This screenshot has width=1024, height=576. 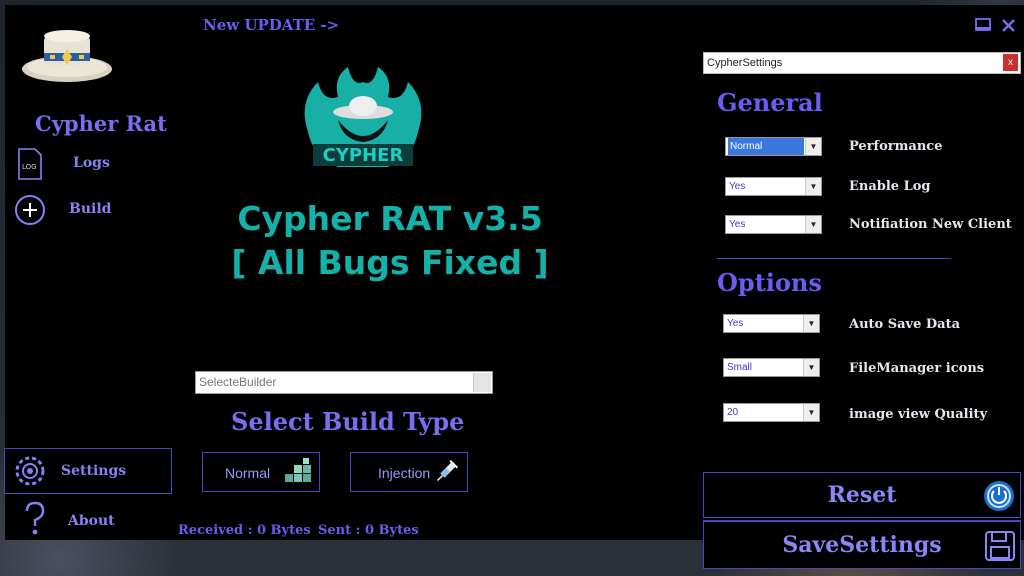 I want to click on syringe-icon, so click(x=448, y=470).